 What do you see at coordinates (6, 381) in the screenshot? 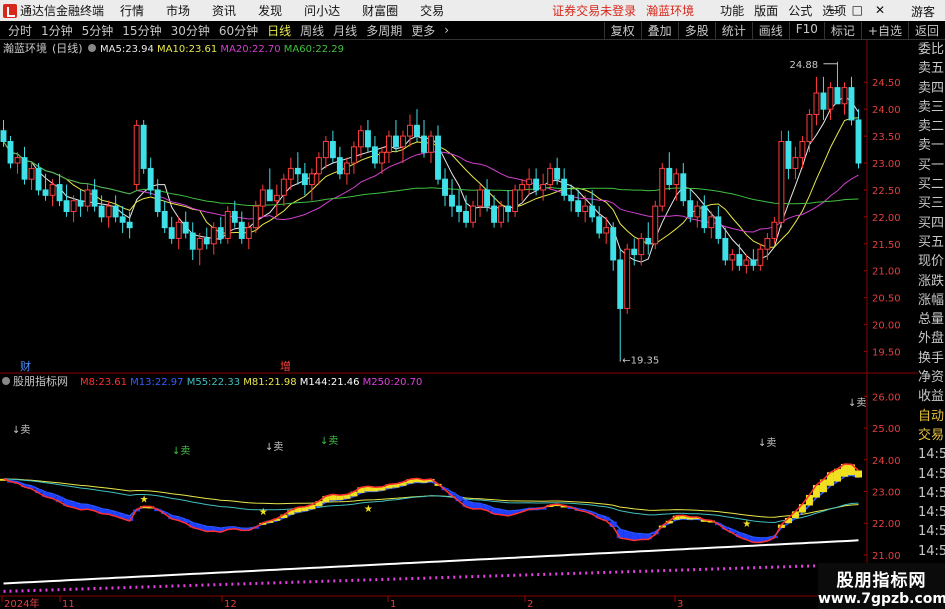
I see `collapse-icon` at bounding box center [6, 381].